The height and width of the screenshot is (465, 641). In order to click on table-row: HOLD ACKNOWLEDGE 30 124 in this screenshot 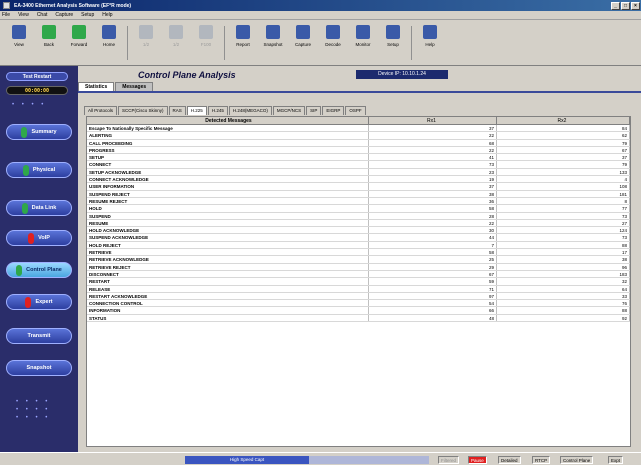, I will do `click(358, 231)`.